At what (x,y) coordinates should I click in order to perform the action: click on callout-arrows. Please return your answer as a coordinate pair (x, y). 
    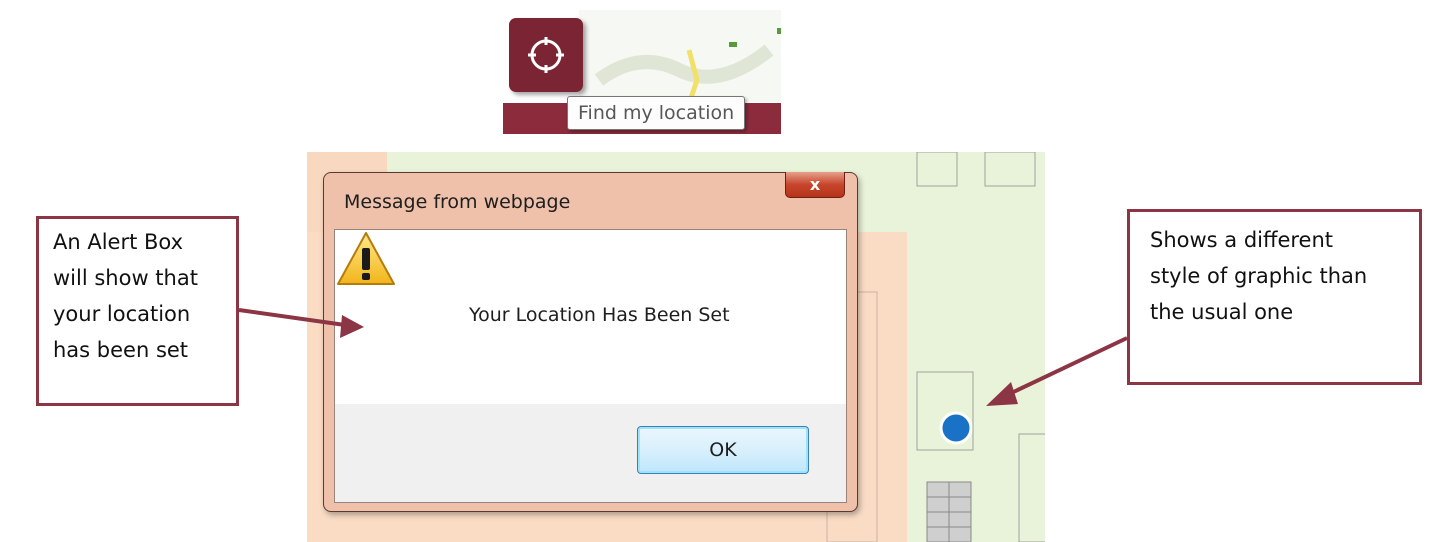
    Looking at the image, I should click on (683, 357).